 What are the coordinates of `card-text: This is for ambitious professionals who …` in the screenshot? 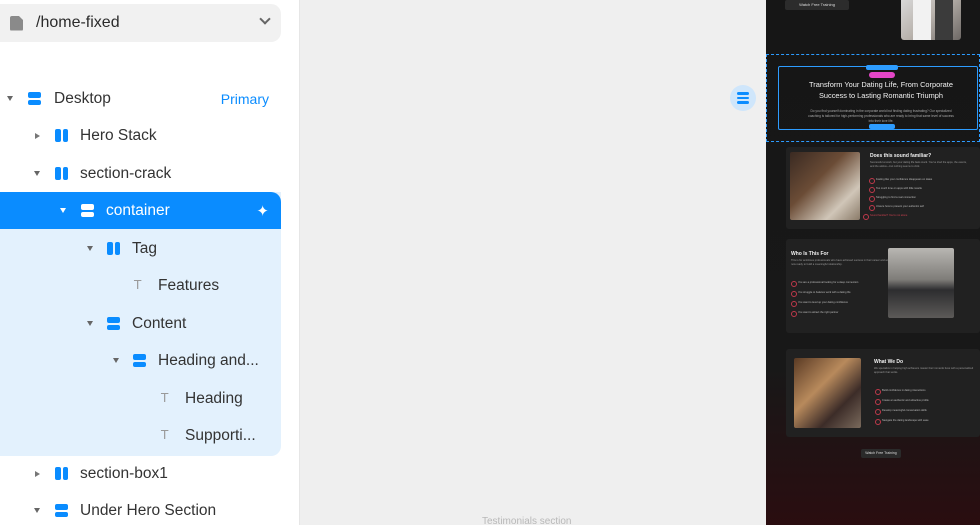 It's located at (840, 262).